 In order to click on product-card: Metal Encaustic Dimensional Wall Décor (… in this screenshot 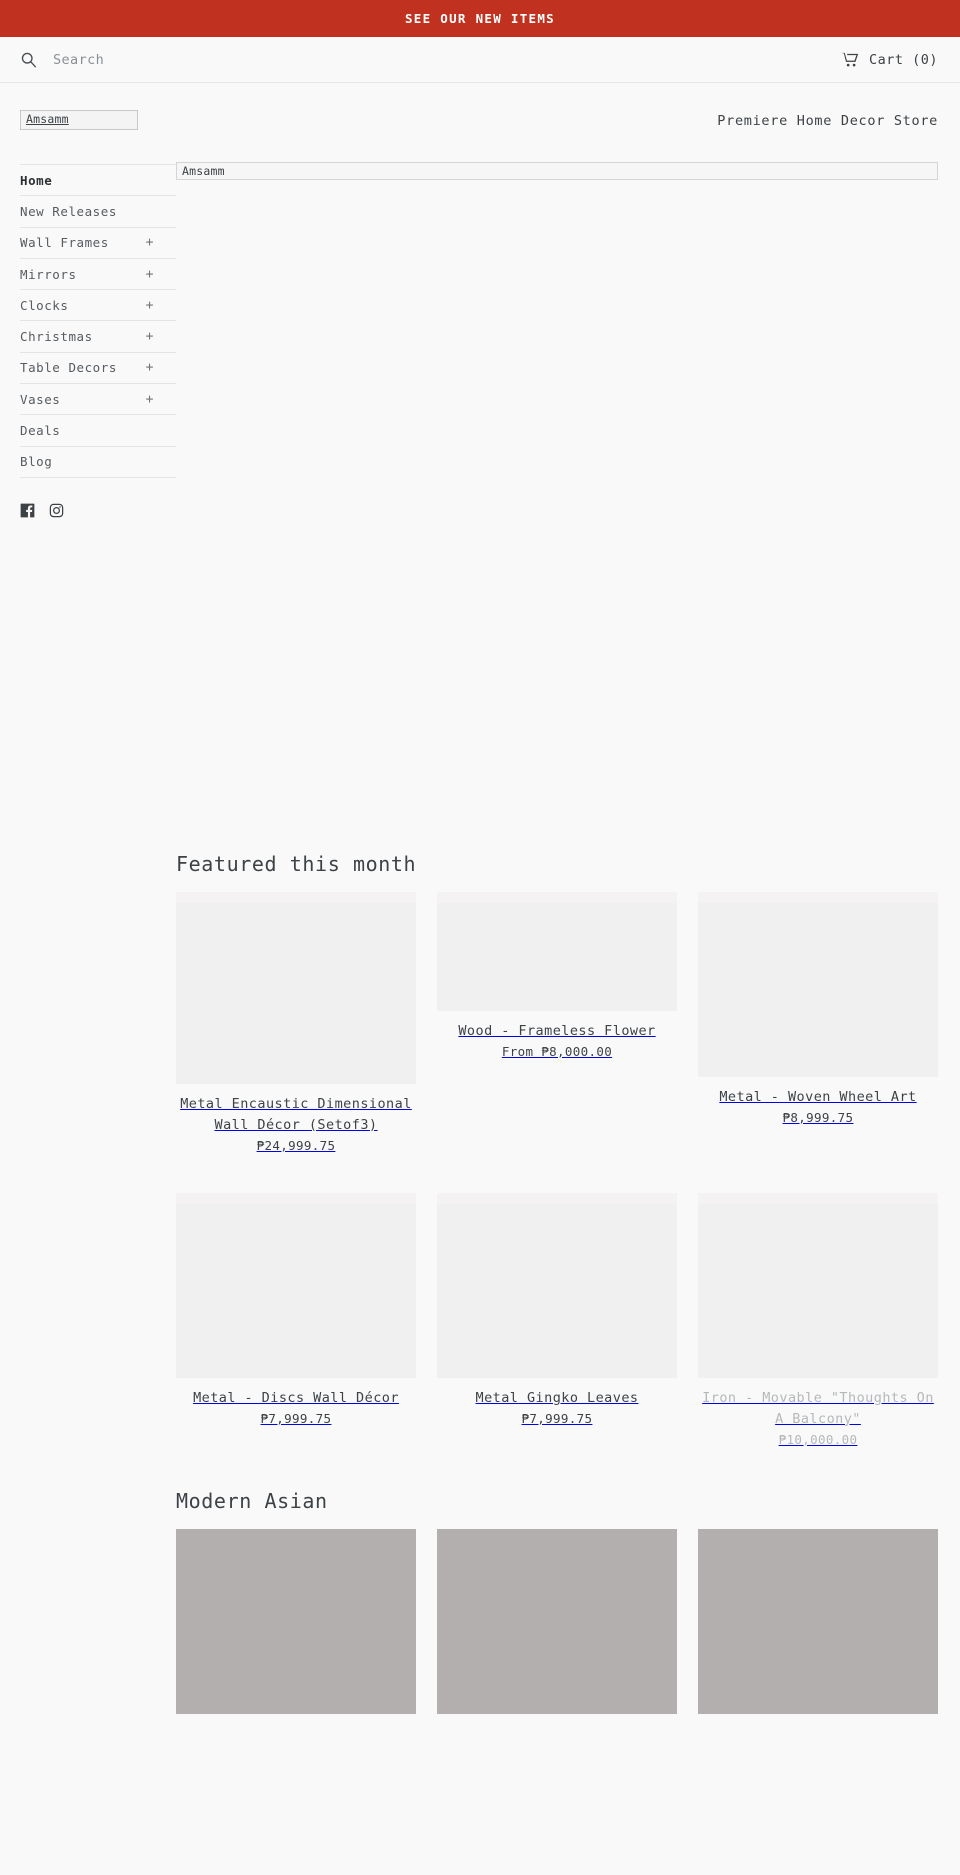, I will do `click(296, 1022)`.